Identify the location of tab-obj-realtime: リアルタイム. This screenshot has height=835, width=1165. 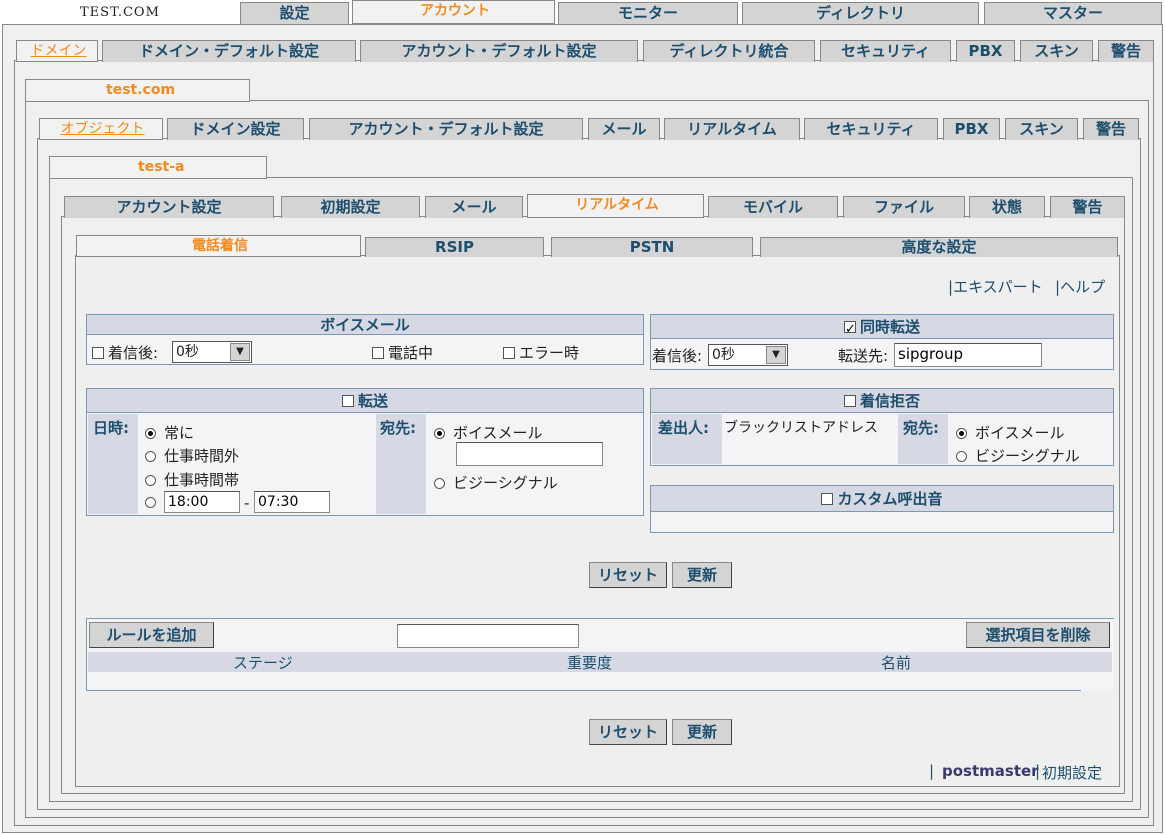
(732, 129).